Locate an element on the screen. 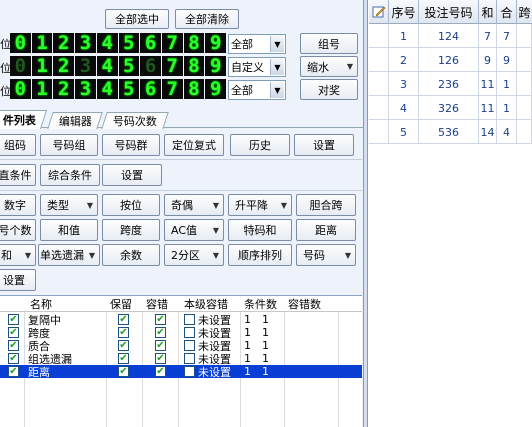  digit-button: 数字 is located at coordinates (18, 205).